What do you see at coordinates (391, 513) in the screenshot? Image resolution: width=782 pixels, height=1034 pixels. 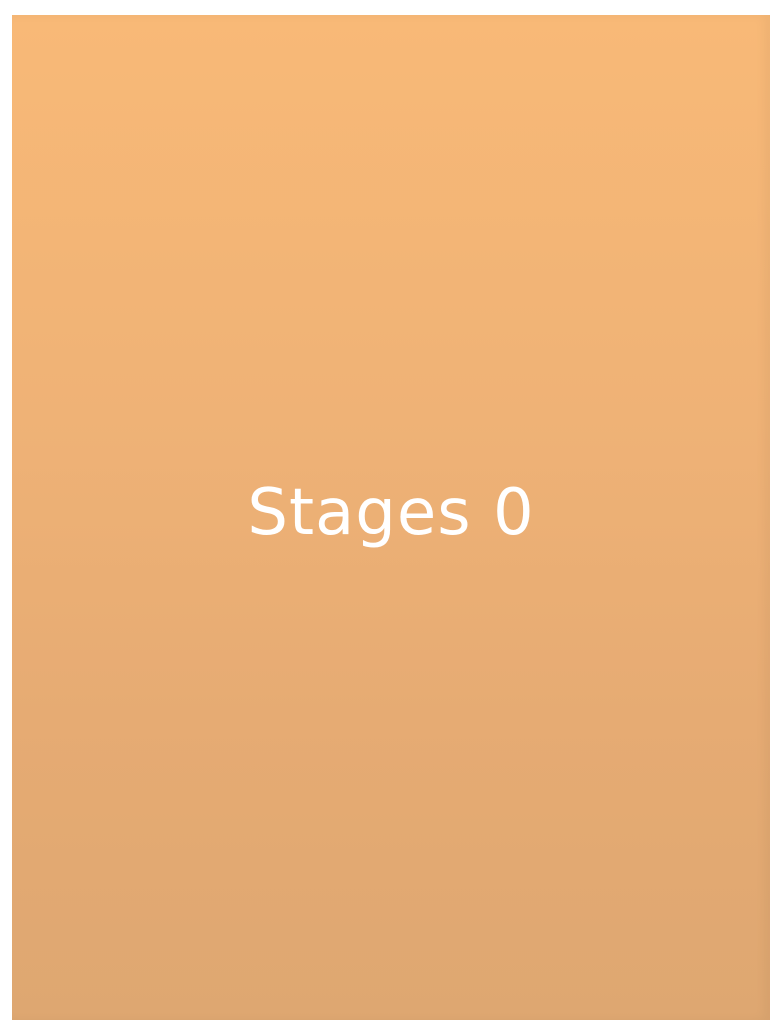 I see `stage-title: Stages 0` at bounding box center [391, 513].